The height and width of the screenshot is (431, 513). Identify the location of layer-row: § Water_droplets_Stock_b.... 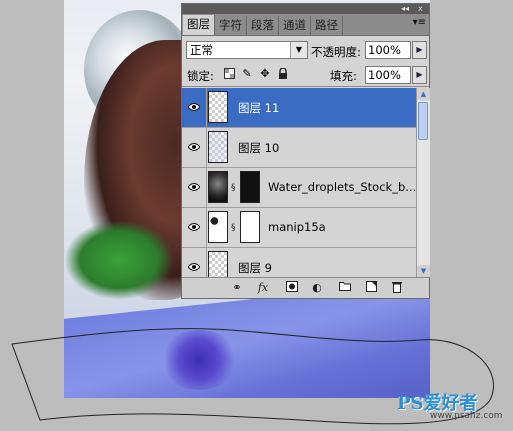
(299, 188).